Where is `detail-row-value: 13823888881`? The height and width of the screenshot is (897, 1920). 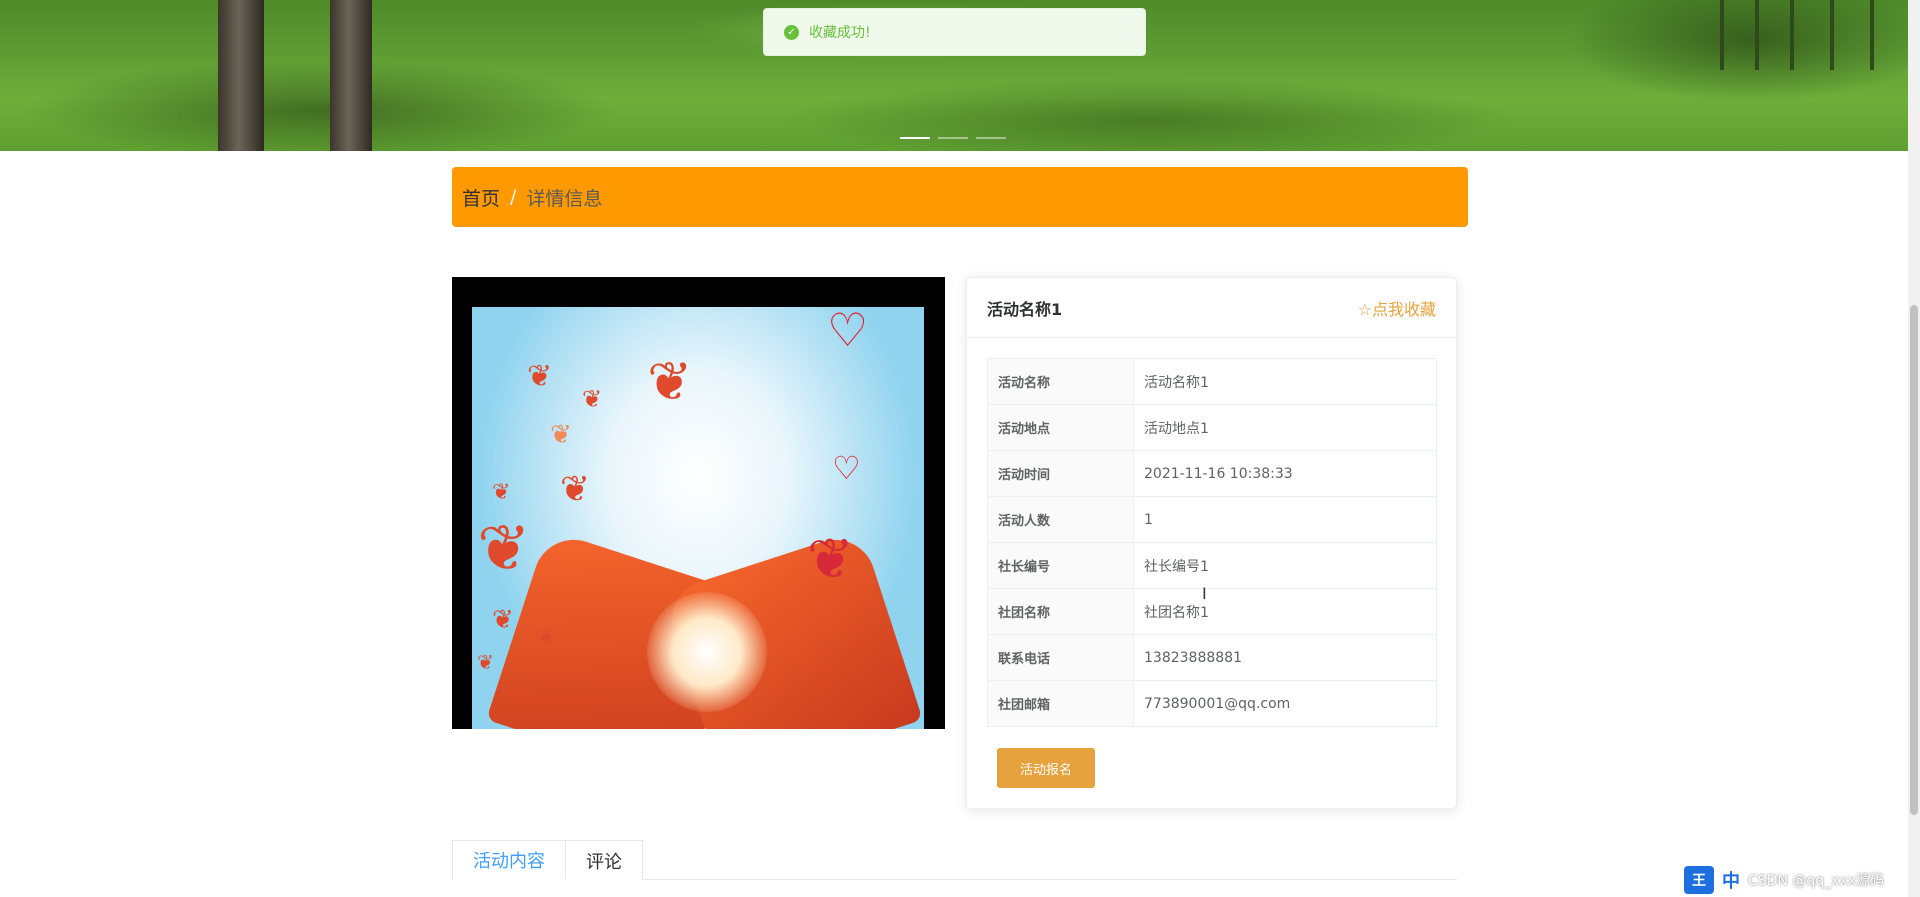 detail-row-value: 13823888881 is located at coordinates (1285, 657).